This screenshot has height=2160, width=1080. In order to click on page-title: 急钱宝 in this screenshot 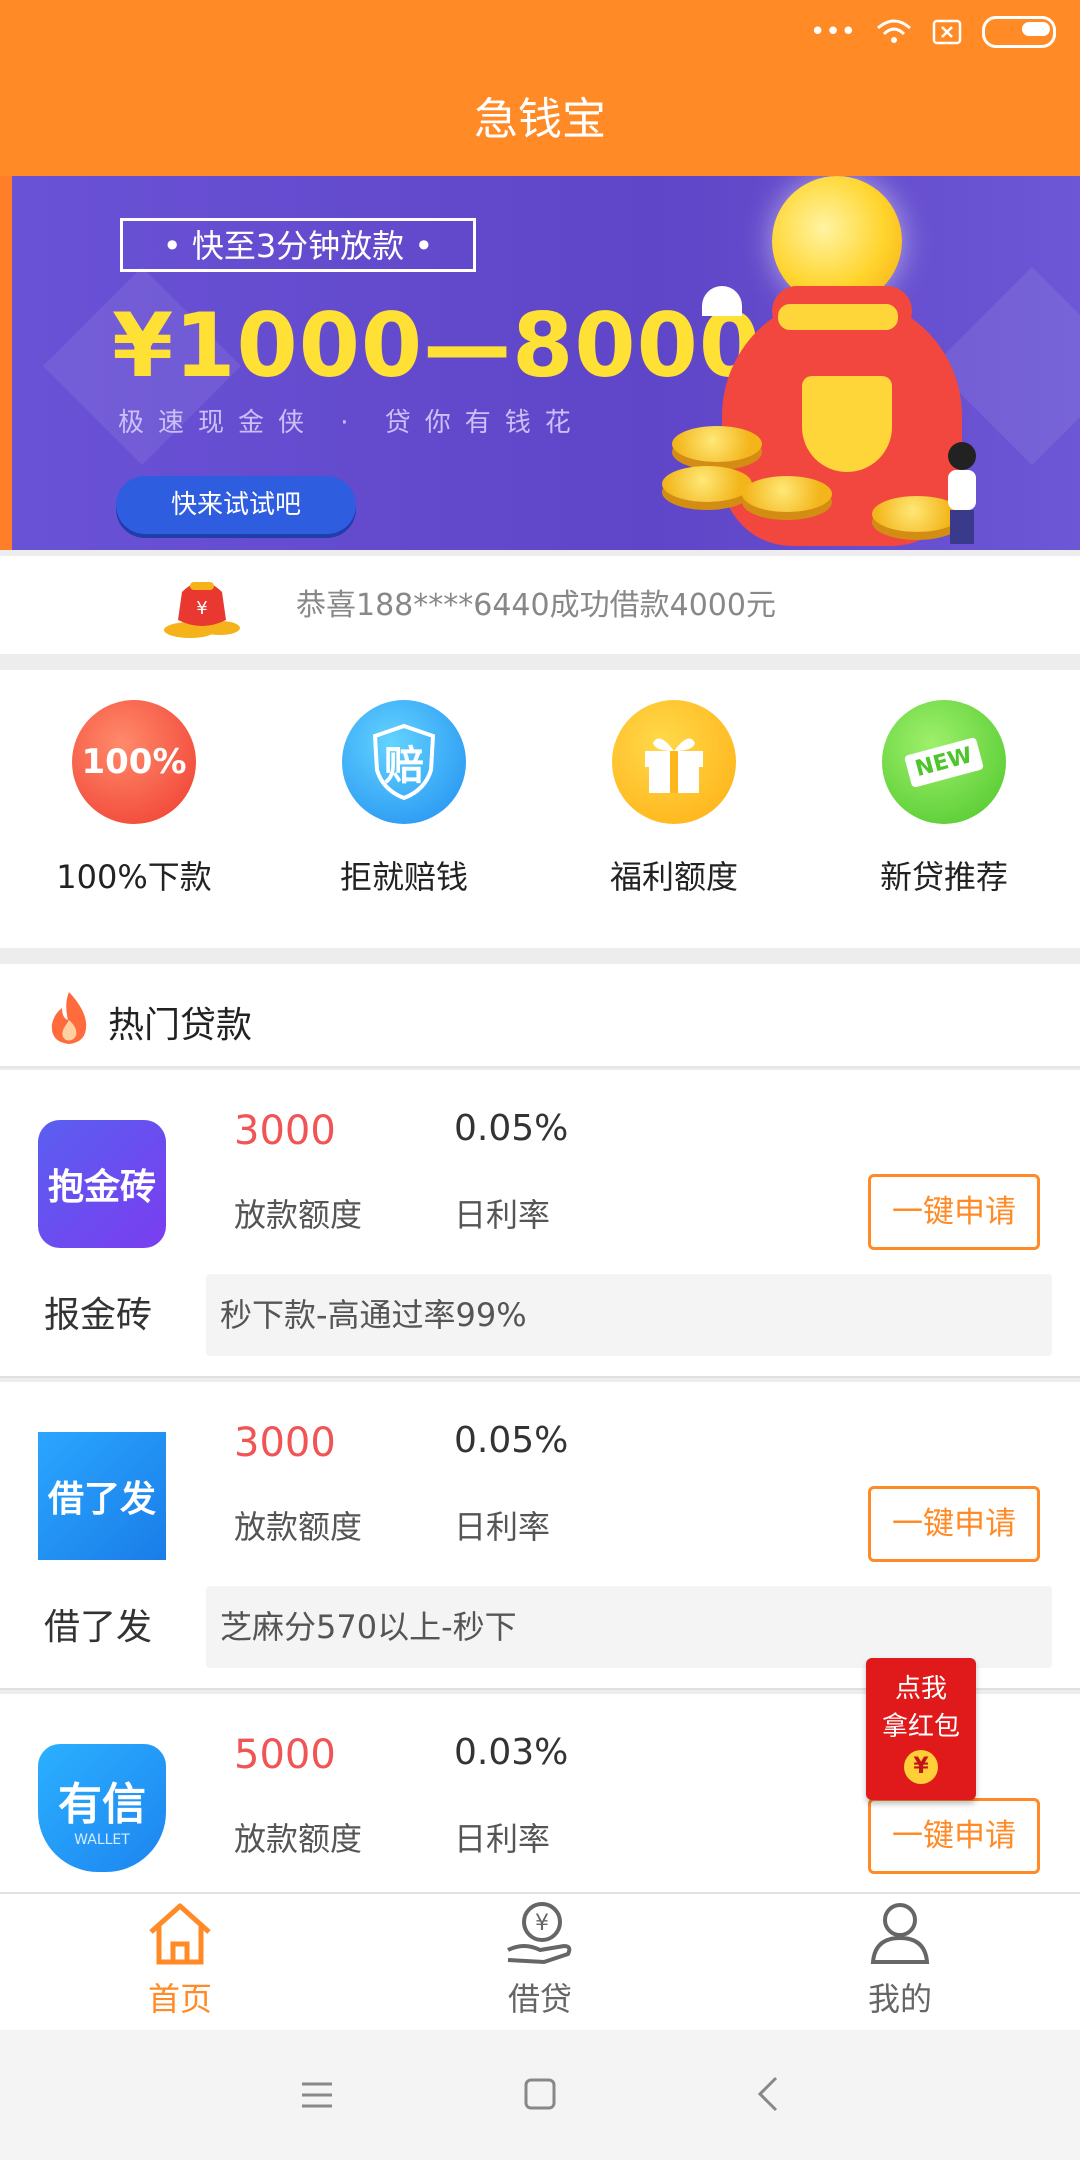, I will do `click(540, 119)`.